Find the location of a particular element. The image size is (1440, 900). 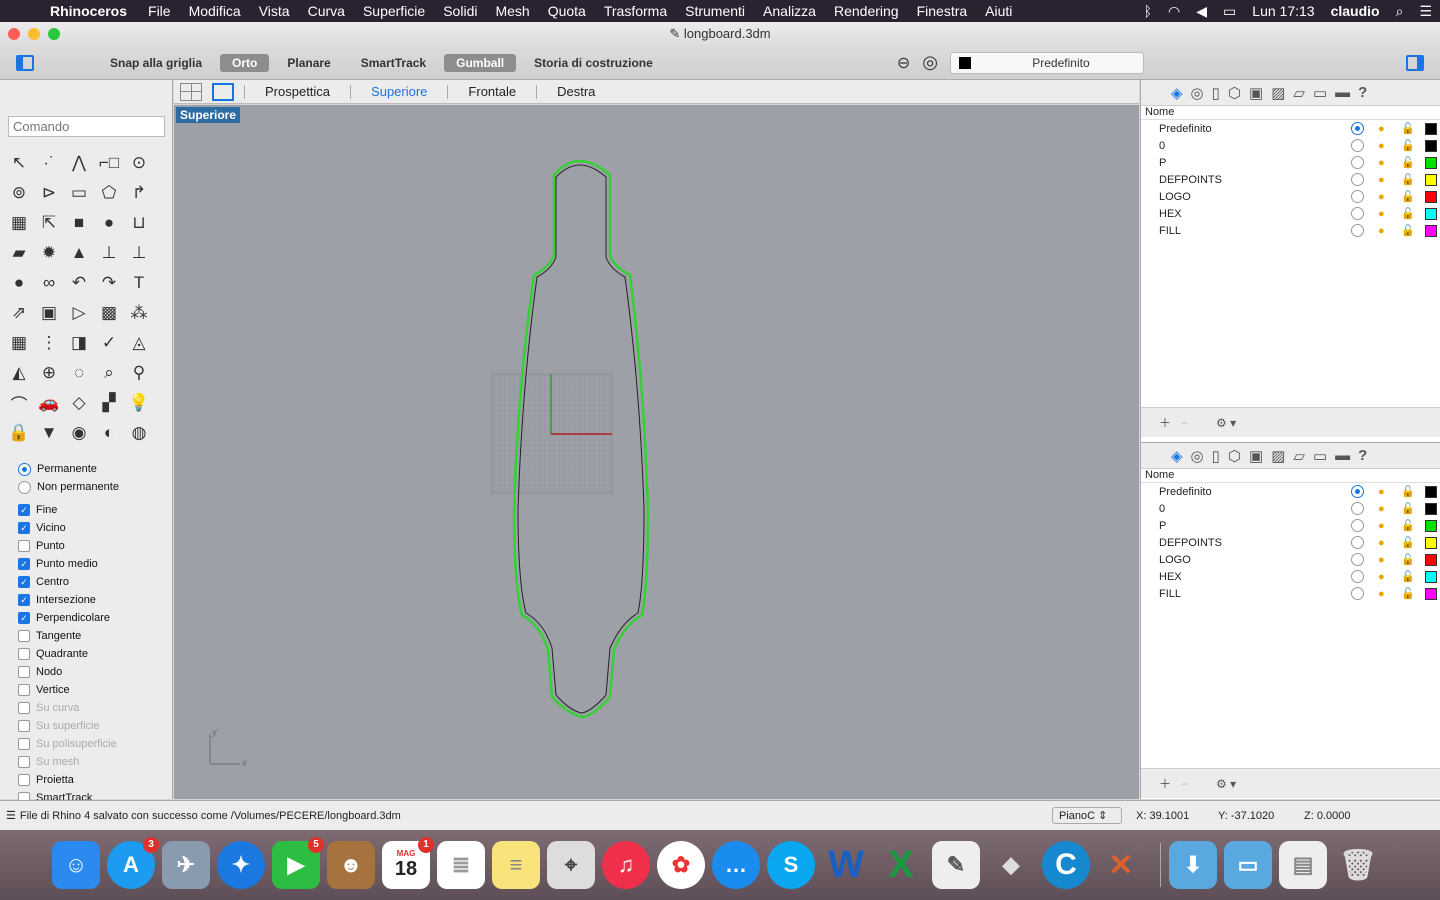

textedit-icon: ✎ is located at coordinates (956, 865).